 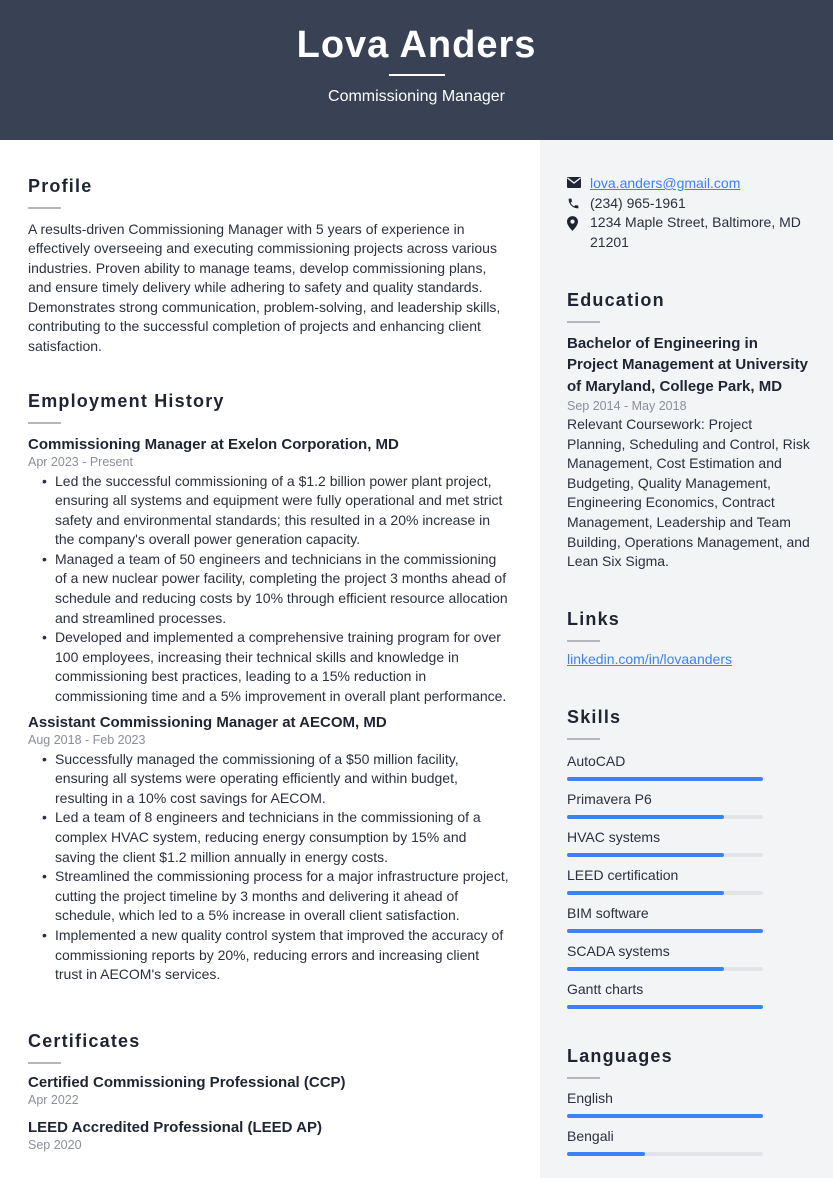 What do you see at coordinates (689, 204) in the screenshot?
I see `contact-phone: (234) 965-1961` at bounding box center [689, 204].